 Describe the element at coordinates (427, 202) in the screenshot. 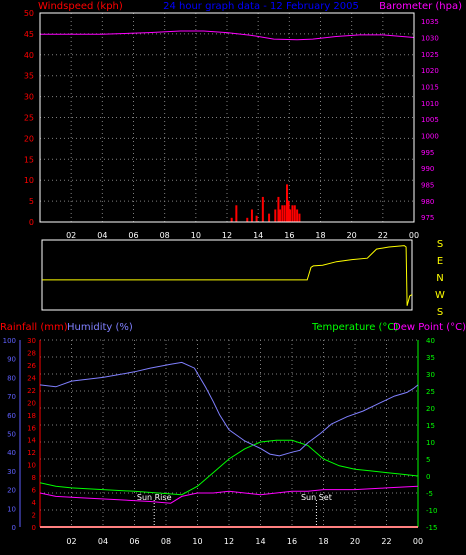

I see `barometer-tick-label: 980` at that location.